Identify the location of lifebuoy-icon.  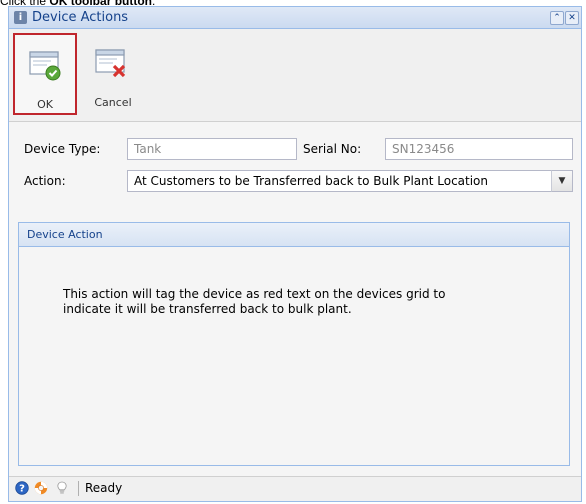
(41, 488).